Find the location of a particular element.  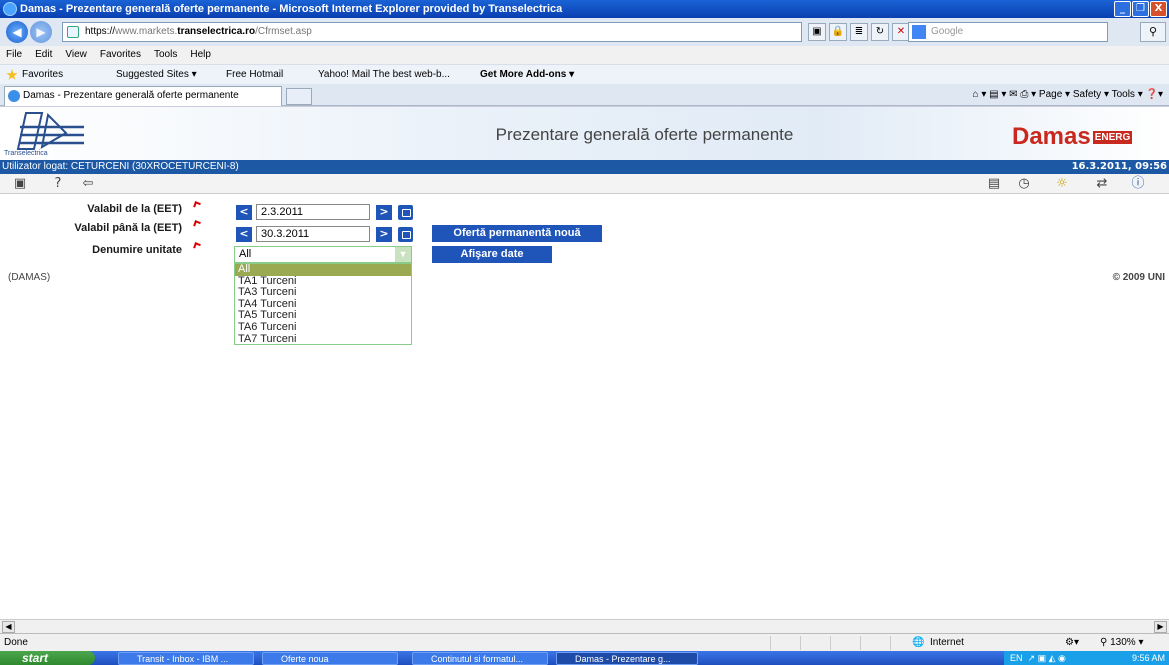

mail-icon: ✉ is located at coordinates (1014, 94).